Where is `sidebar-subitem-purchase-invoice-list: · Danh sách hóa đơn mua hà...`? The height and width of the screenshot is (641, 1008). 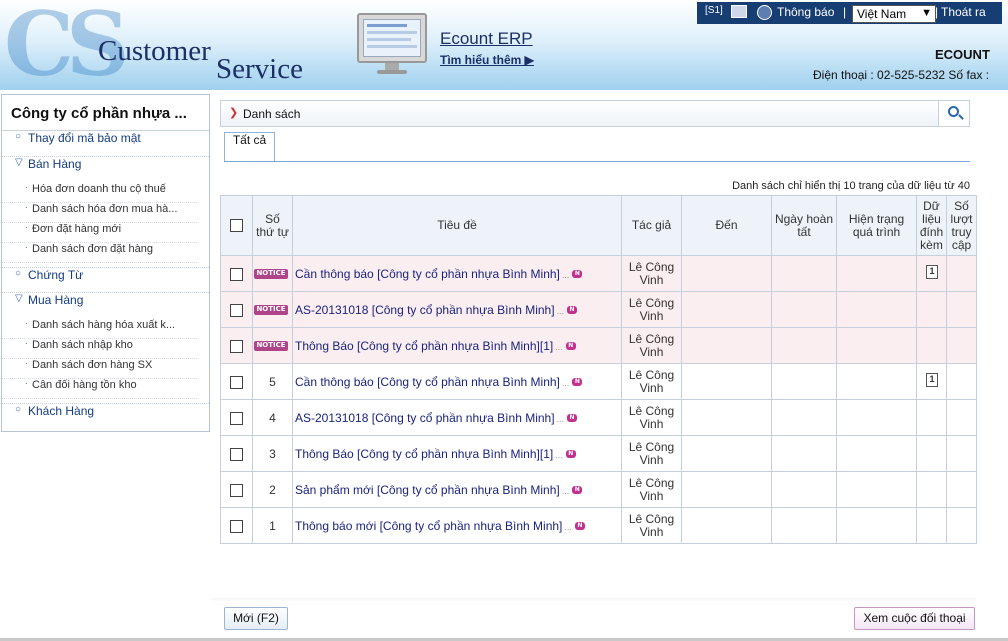
sidebar-subitem-purchase-invoice-list: · Danh sách hóa đơn mua hà... is located at coordinates (99, 213).